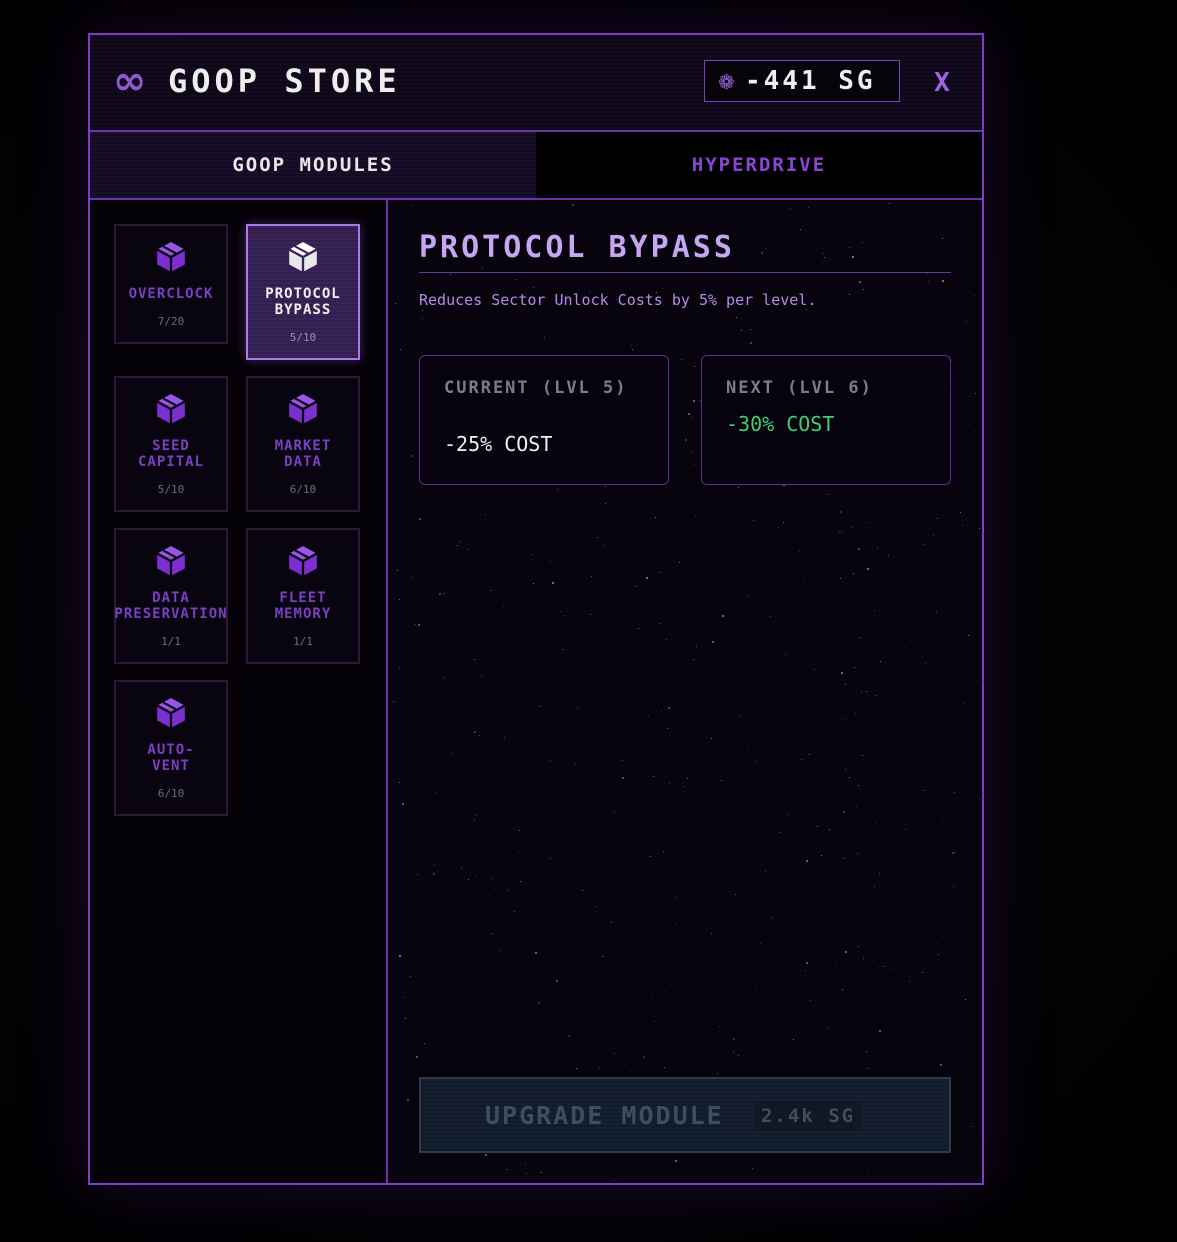  Describe the element at coordinates (171, 489) in the screenshot. I see `module-level: 5/10` at that location.